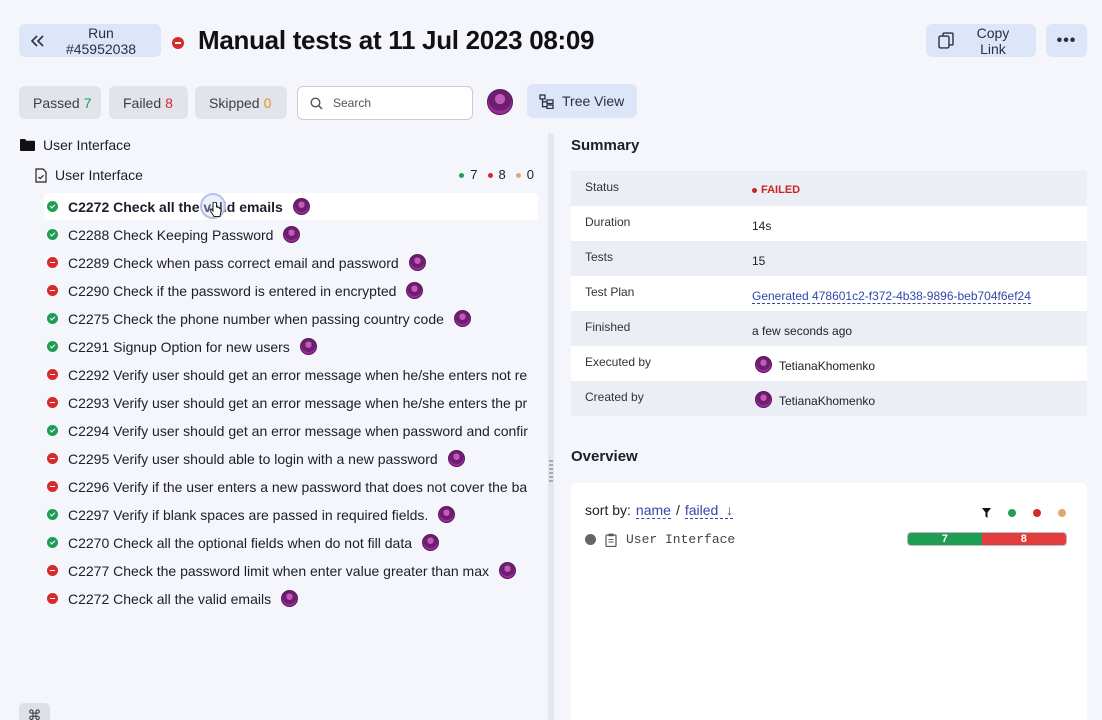 The height and width of the screenshot is (720, 1102). I want to click on summary-key: Tests, so click(599, 257).